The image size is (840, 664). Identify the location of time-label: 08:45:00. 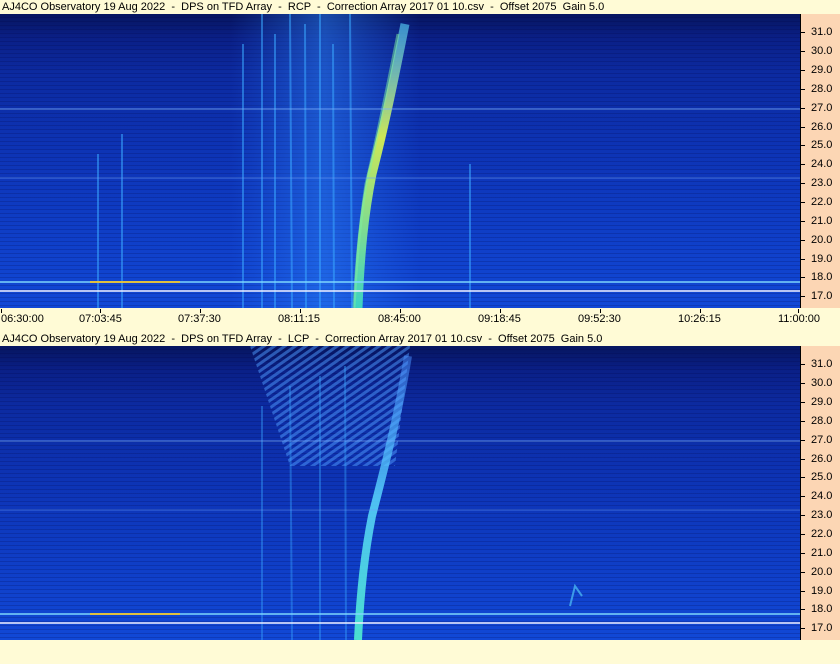
(399, 319).